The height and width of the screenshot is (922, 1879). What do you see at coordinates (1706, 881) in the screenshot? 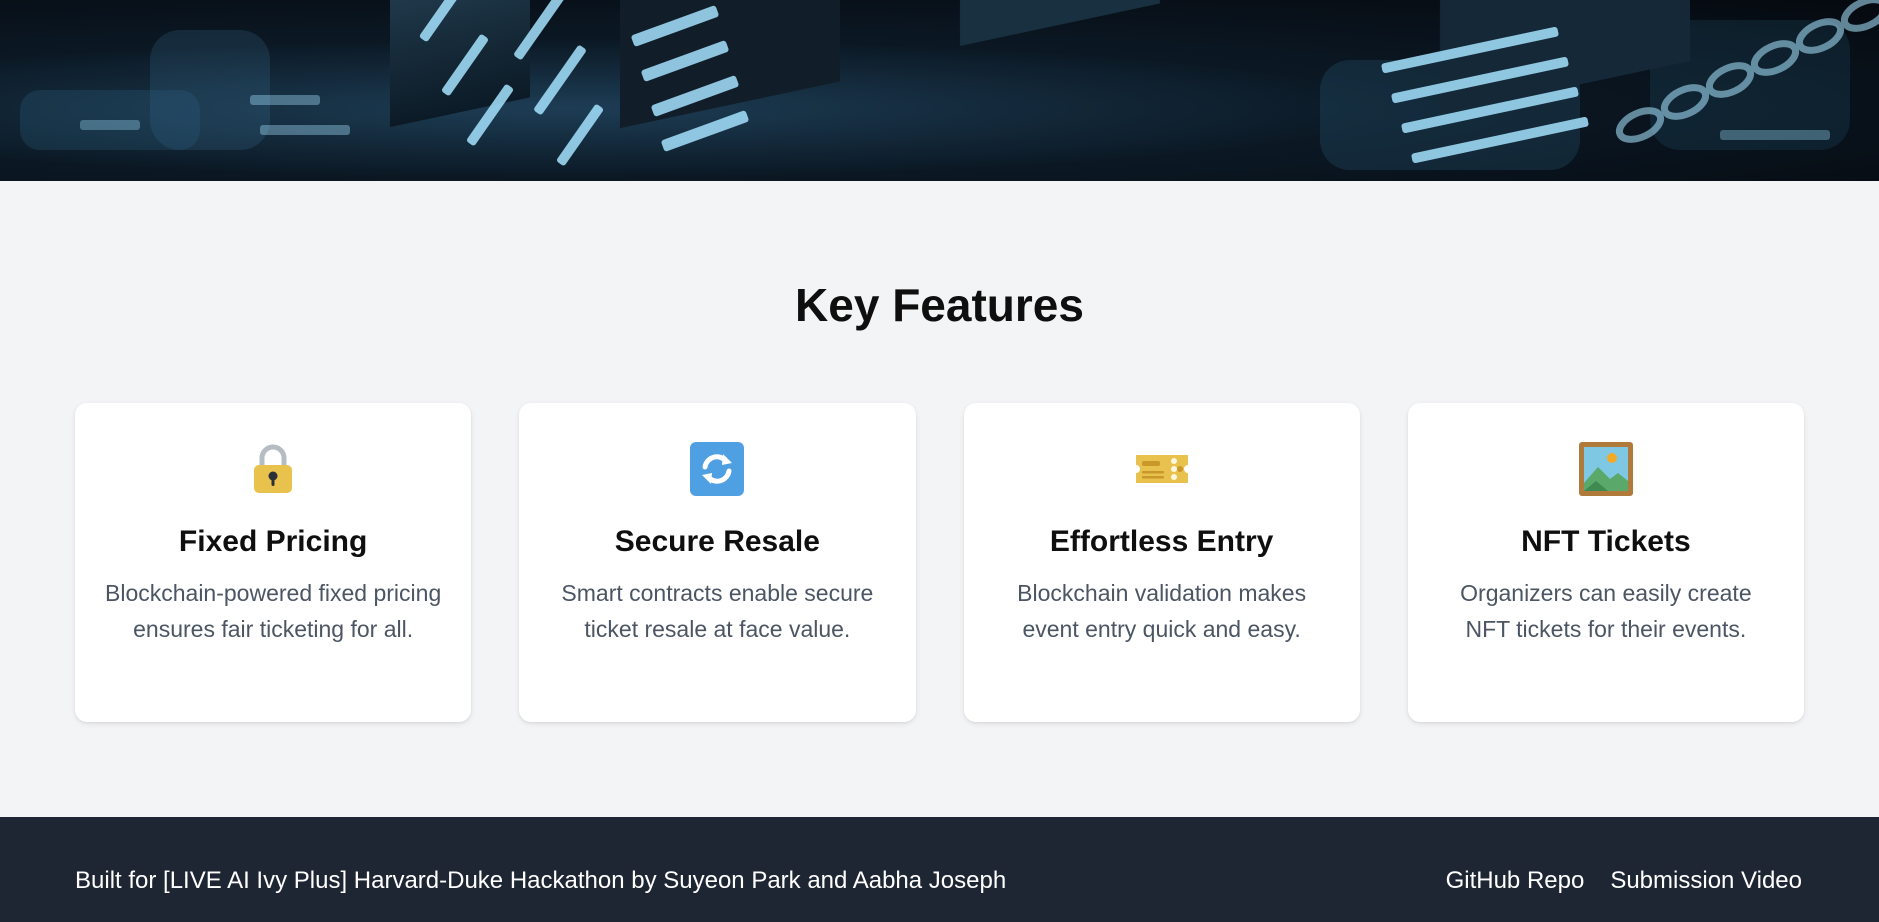
I see `submission-video-link: Submission Video` at bounding box center [1706, 881].